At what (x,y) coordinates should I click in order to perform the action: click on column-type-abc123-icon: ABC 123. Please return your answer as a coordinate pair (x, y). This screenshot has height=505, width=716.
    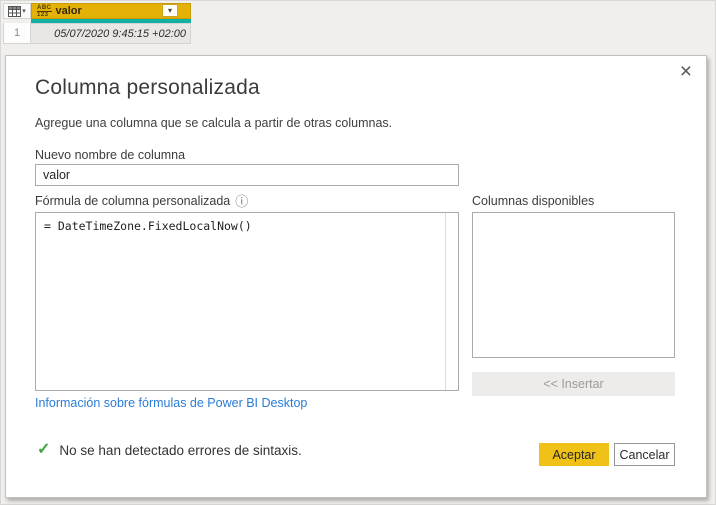
    Looking at the image, I should click on (44, 11).